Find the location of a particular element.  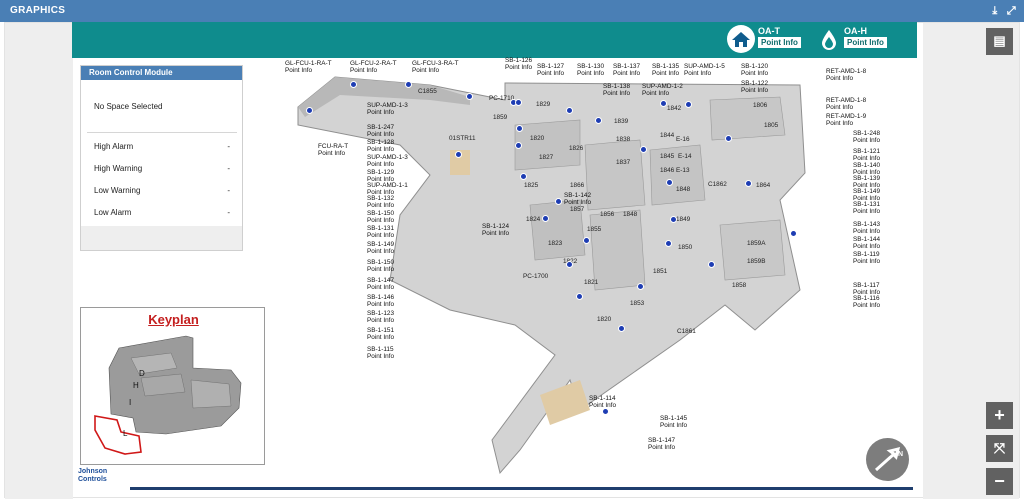

label-sb-1-132: SB-1-132 Point Info is located at coordinates (380, 202).